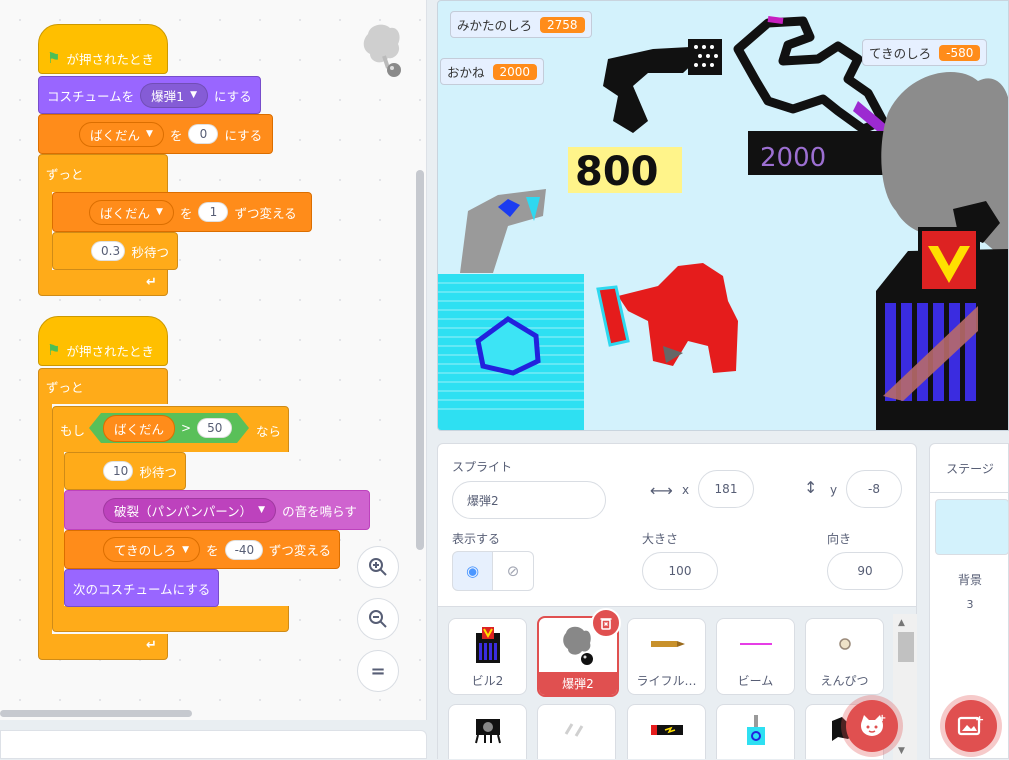  I want to click on play-sound-block: 破裂（パンパンパーン） ▼ の音を鳴らす, so click(217, 510).